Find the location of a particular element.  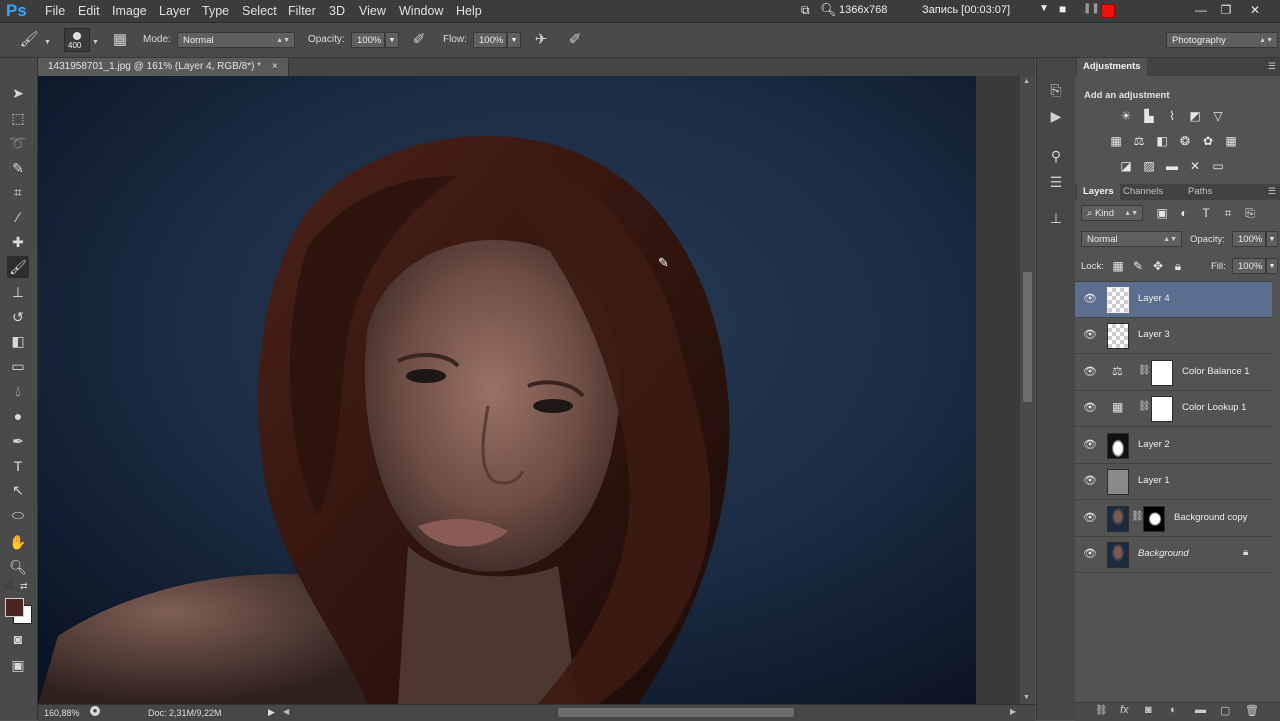

invert-icon: ◪ is located at coordinates (1126, 166).